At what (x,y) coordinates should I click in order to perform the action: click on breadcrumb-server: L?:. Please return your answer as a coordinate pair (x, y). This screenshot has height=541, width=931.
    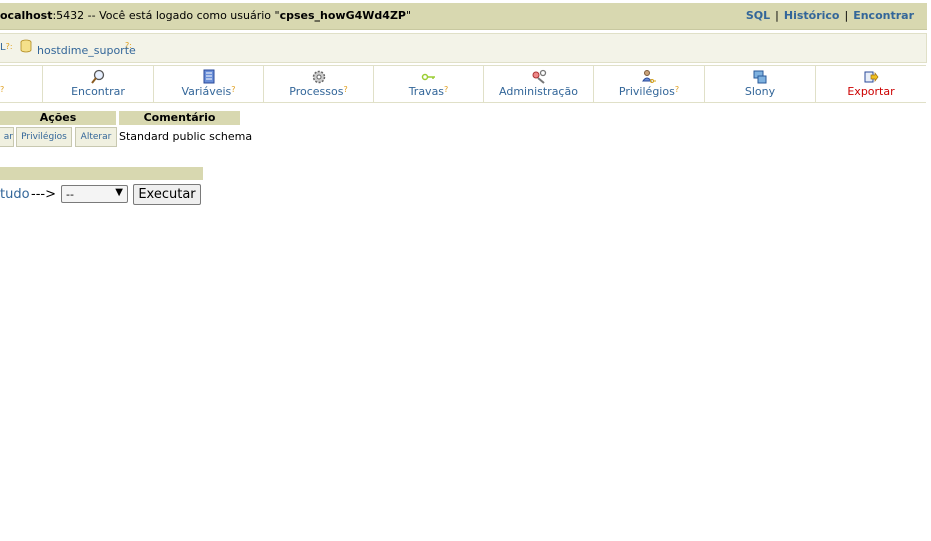
    Looking at the image, I should click on (6, 47).